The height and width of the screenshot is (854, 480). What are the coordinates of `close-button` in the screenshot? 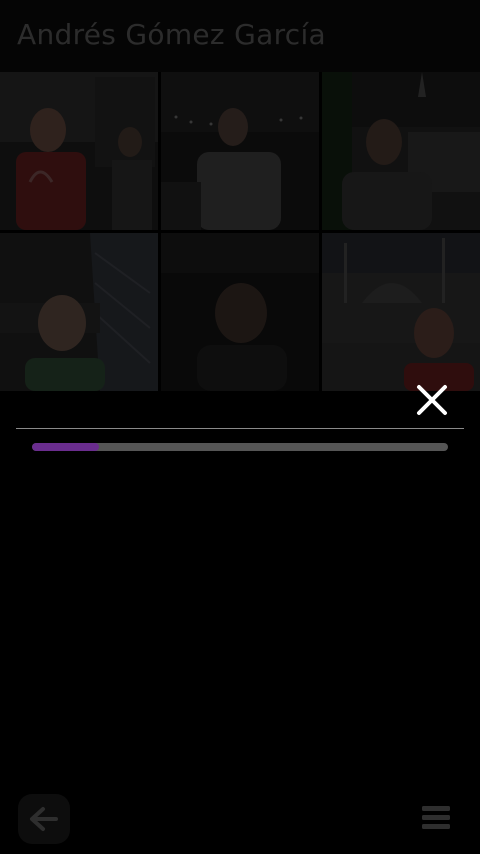 It's located at (432, 400).